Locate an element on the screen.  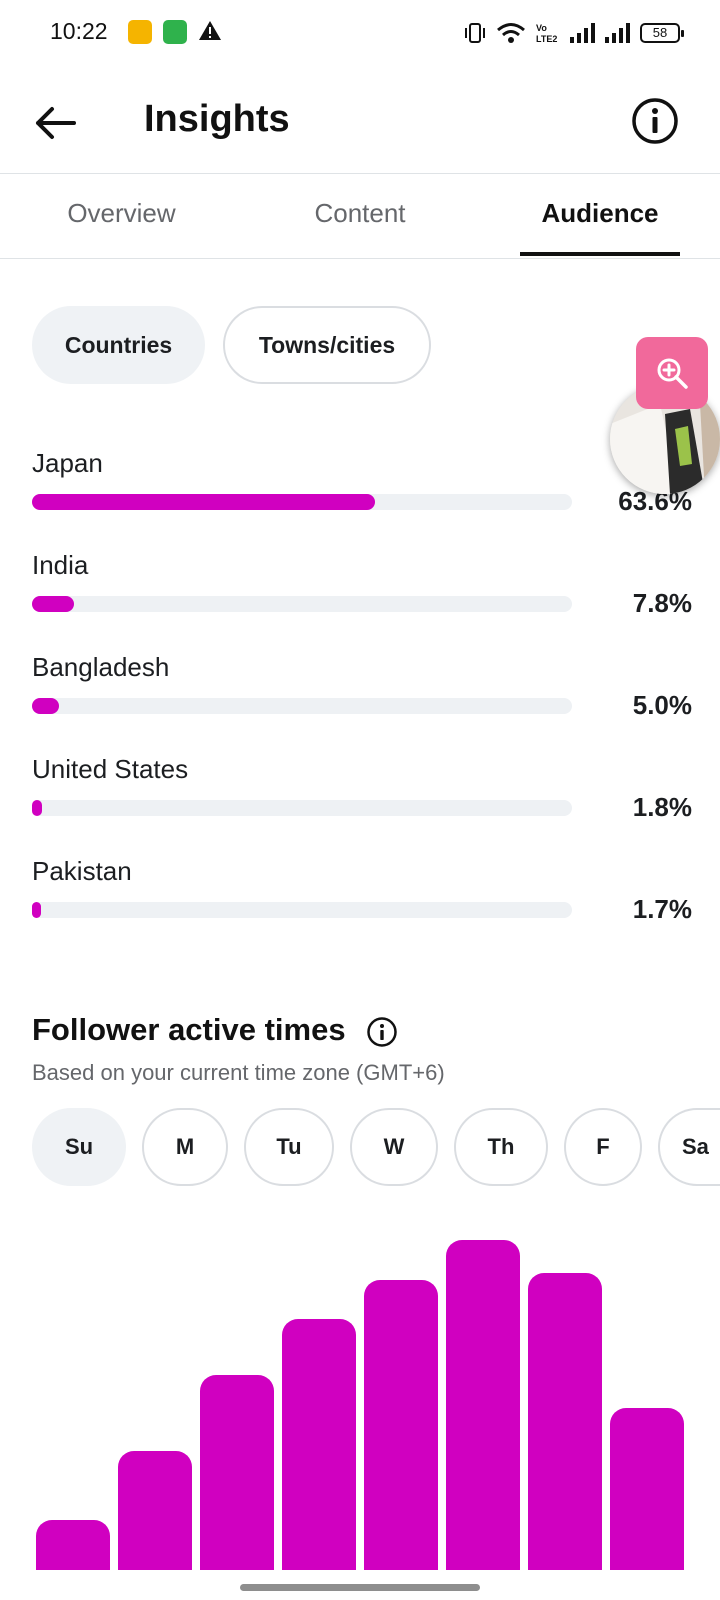
country-row: Pakistan 1.7% is located at coordinates (362, 906).